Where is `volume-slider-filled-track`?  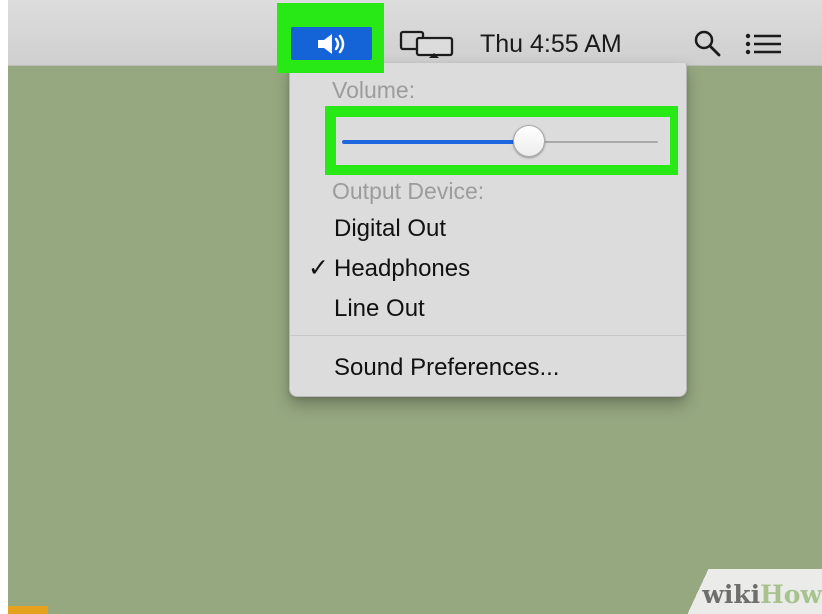
volume-slider-filled-track is located at coordinates (435, 142).